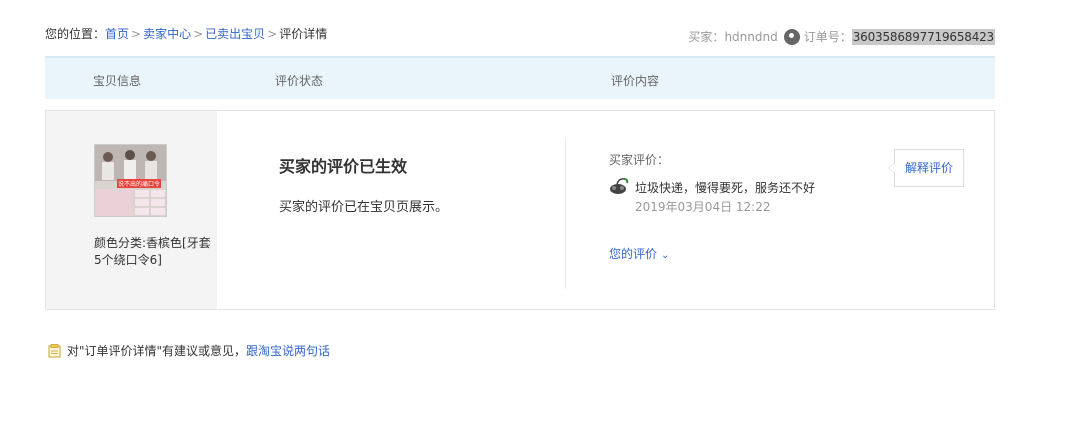  I want to click on column-header-content: 评价内容, so click(635, 81).